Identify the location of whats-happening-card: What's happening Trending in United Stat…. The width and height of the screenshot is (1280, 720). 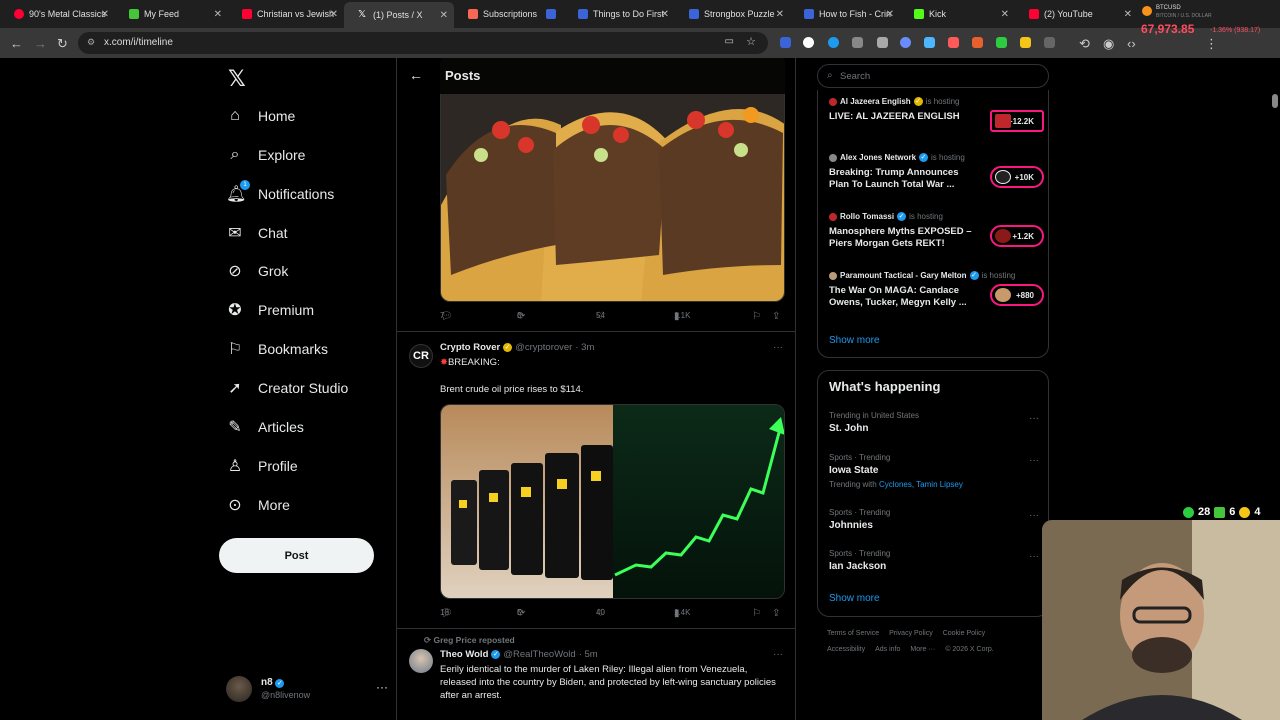
(933, 493).